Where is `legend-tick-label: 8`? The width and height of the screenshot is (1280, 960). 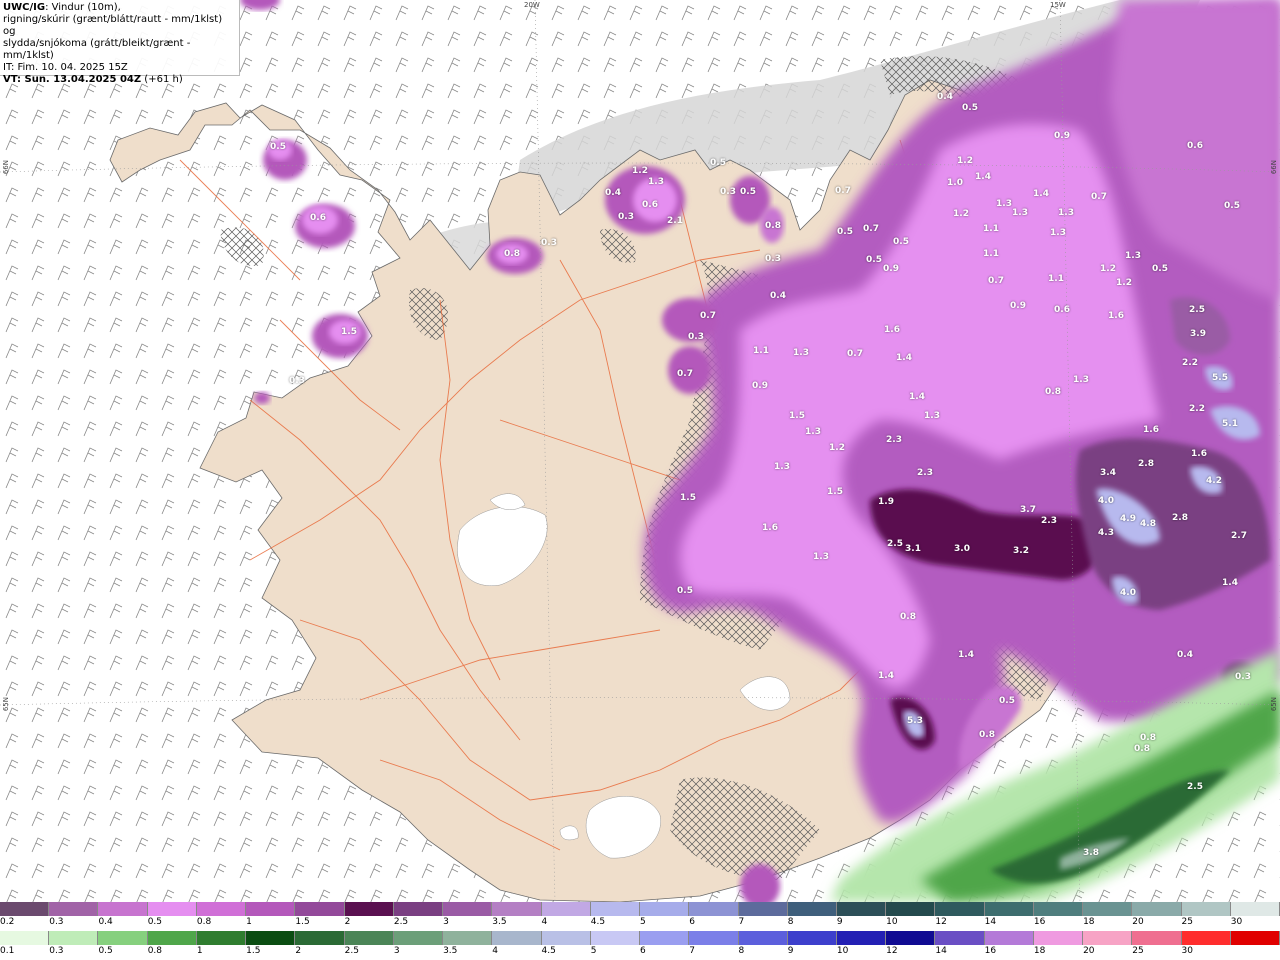
legend-tick-label: 8 is located at coordinates (790, 922).